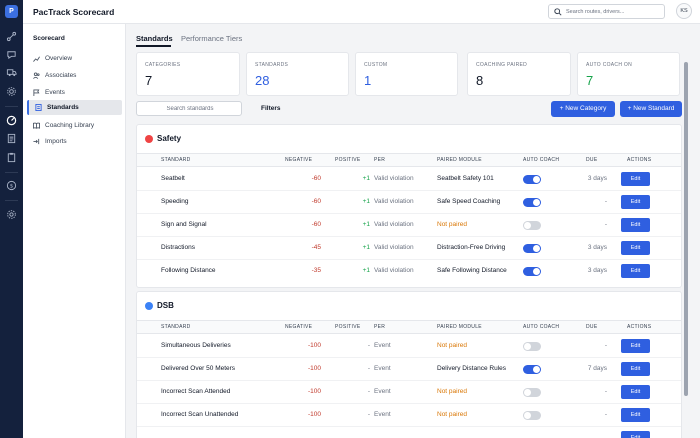  I want to click on gear-icon, so click(11, 91).